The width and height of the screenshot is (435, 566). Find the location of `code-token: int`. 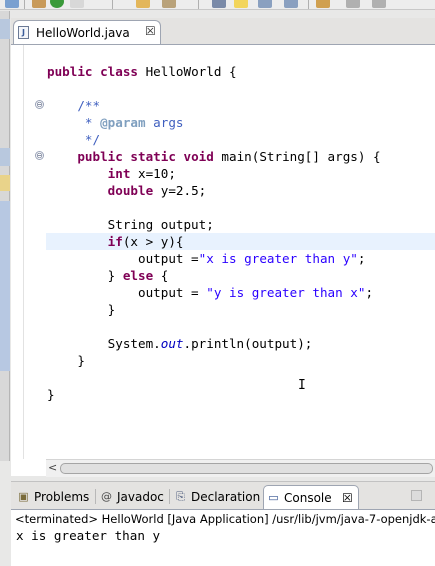

code-token: int is located at coordinates (123, 173).